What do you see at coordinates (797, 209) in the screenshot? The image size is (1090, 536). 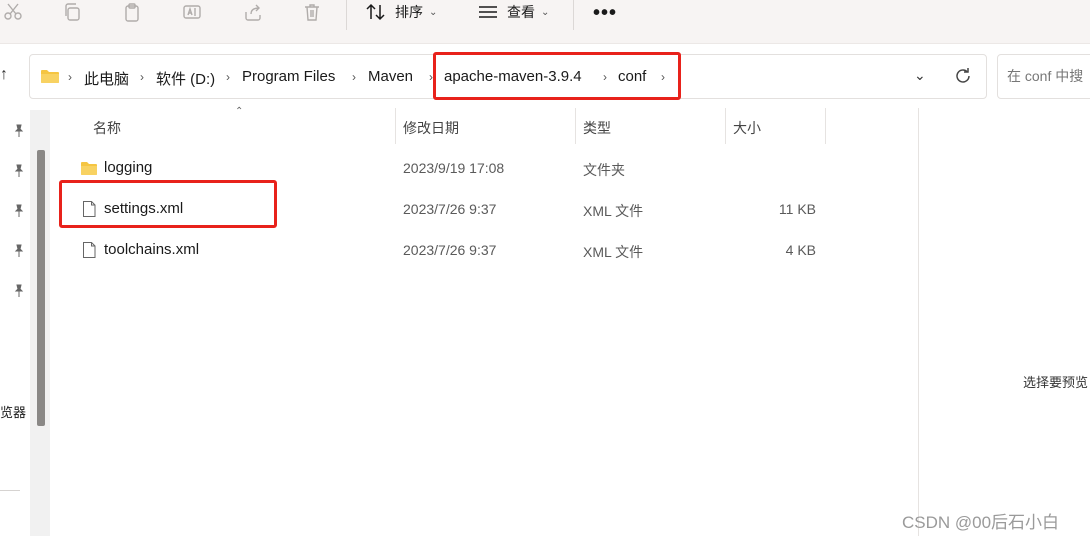 I see `file-size: 11 KB` at bounding box center [797, 209].